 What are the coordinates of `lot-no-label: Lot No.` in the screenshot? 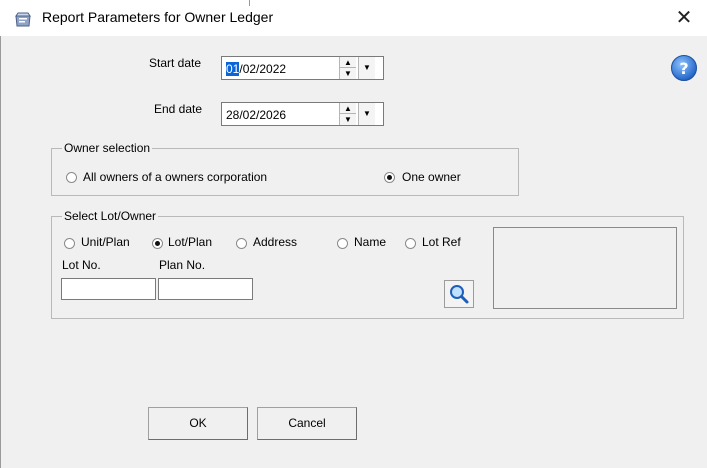 It's located at (81, 265).